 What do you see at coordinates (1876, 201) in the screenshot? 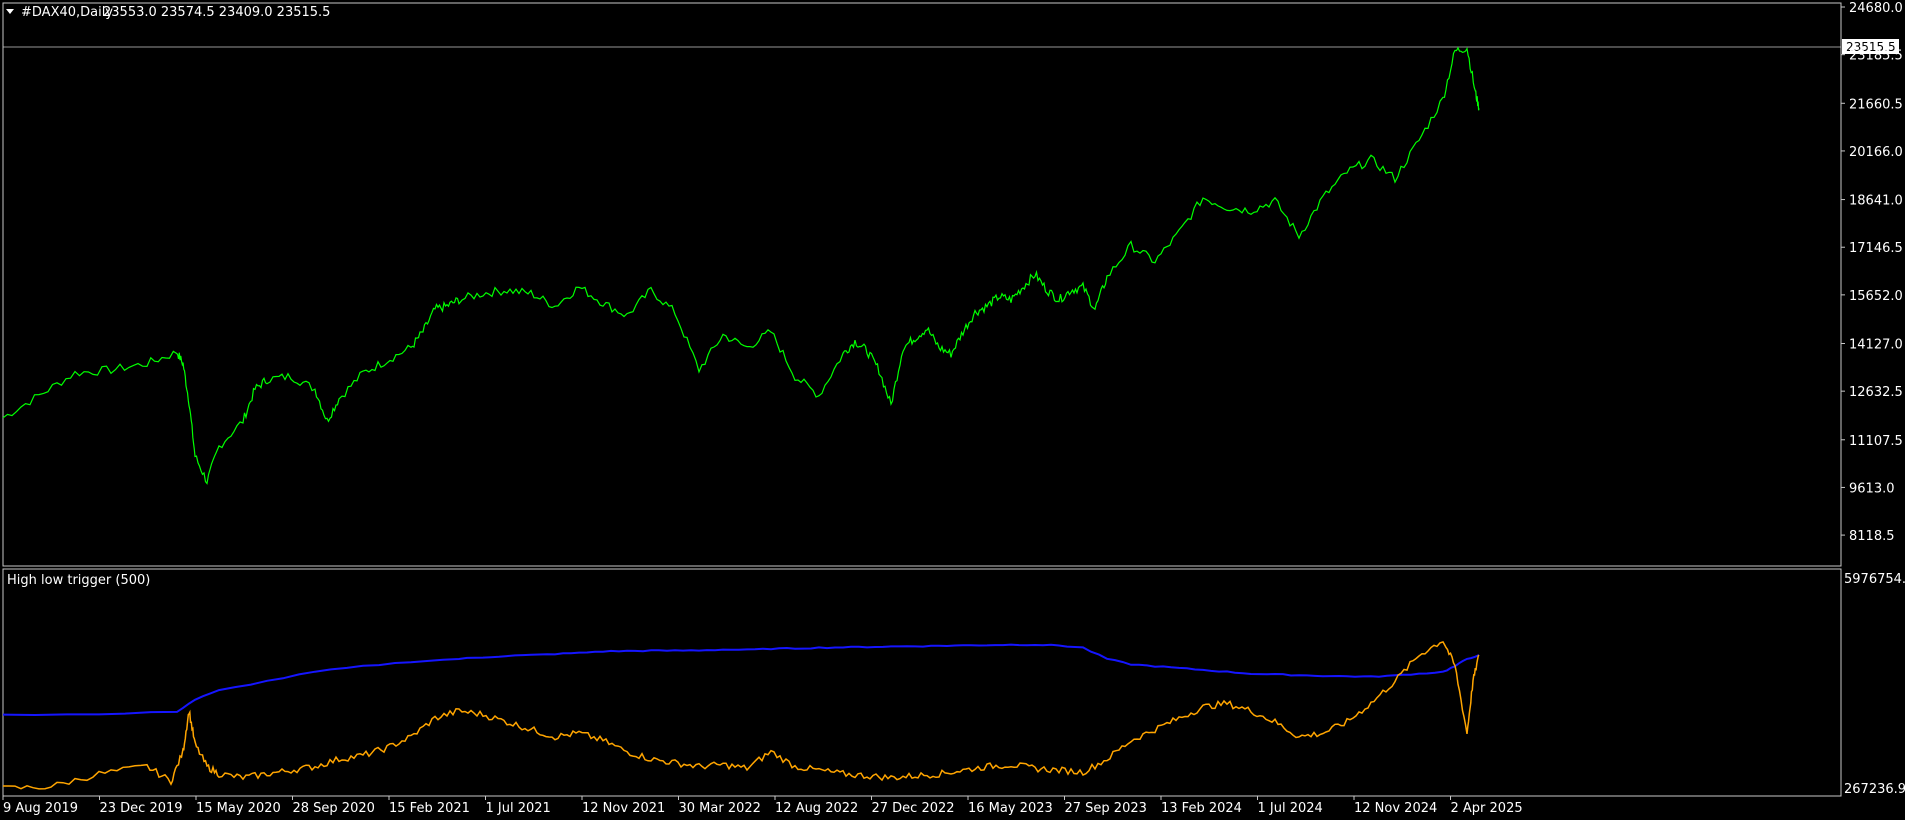
I see `price-y-tick-label: 18641.0` at bounding box center [1876, 201].